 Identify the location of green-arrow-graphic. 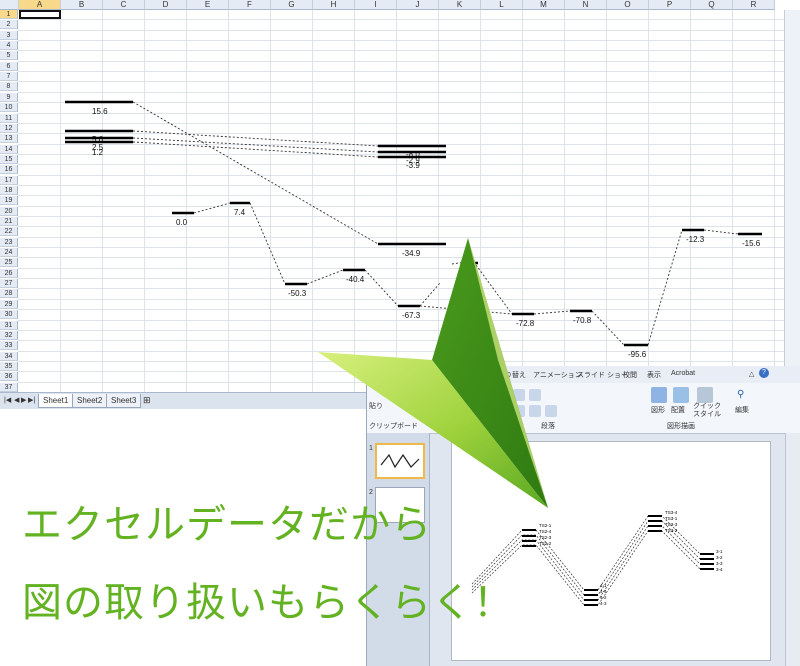
(433, 373).